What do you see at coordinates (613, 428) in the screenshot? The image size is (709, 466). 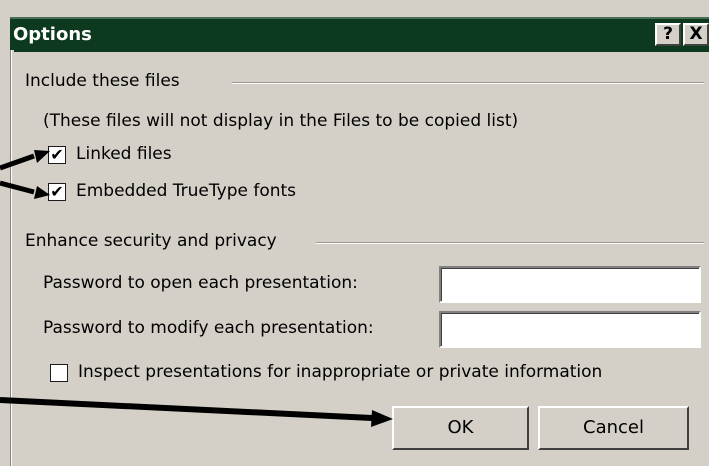 I see `cancel-button: Cancel` at bounding box center [613, 428].